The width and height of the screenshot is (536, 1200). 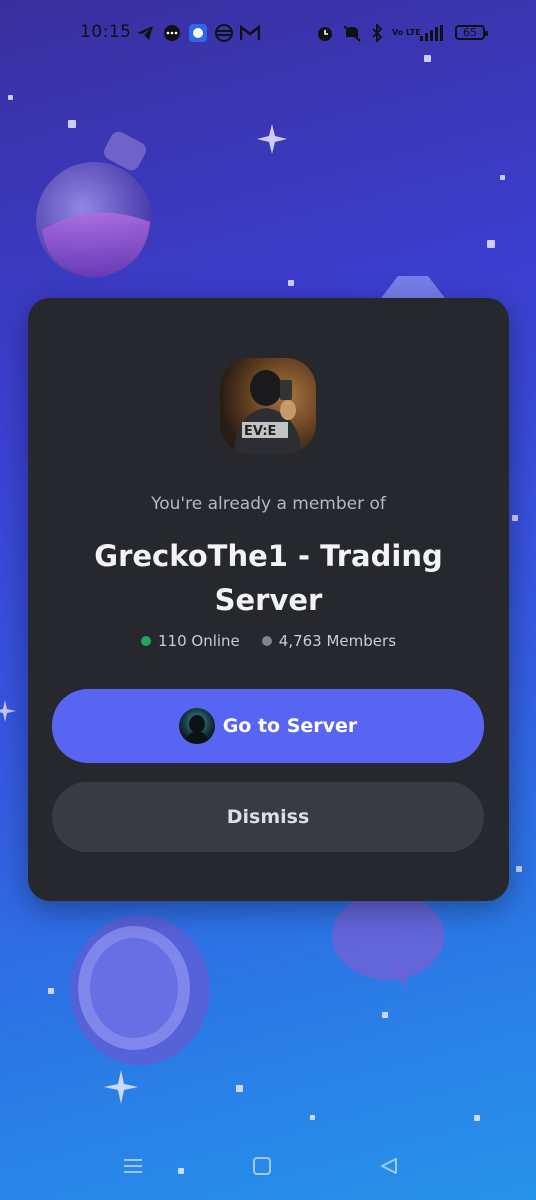 What do you see at coordinates (224, 33) in the screenshot?
I see `vpn-icon` at bounding box center [224, 33].